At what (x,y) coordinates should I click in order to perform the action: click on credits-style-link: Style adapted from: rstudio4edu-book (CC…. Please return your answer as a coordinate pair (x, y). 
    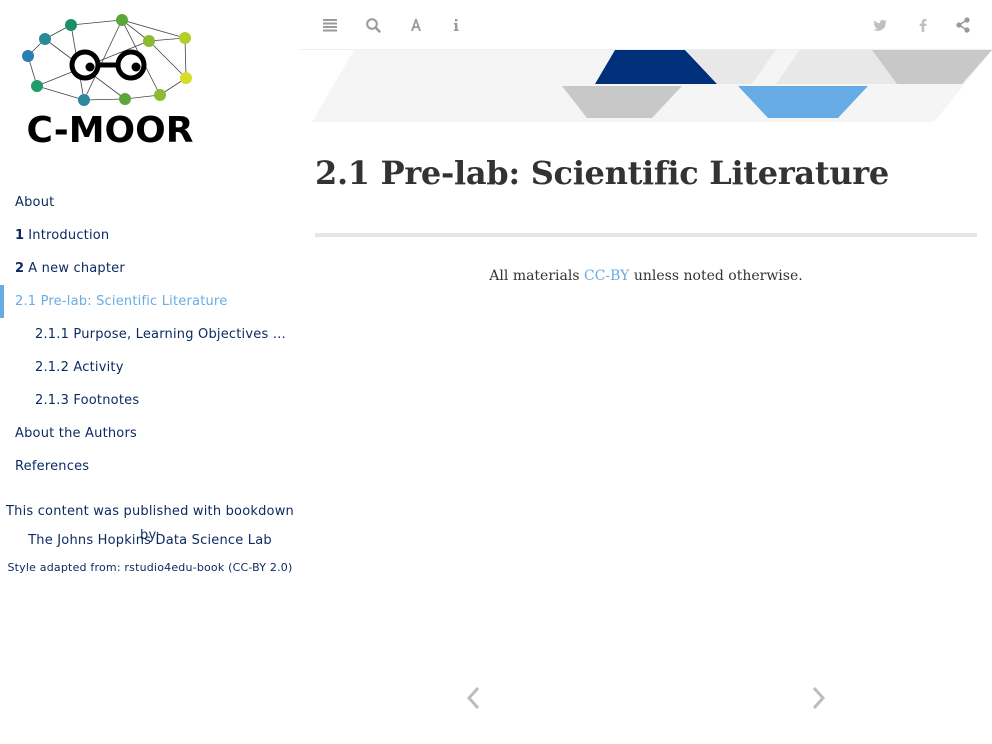
    Looking at the image, I should click on (150, 568).